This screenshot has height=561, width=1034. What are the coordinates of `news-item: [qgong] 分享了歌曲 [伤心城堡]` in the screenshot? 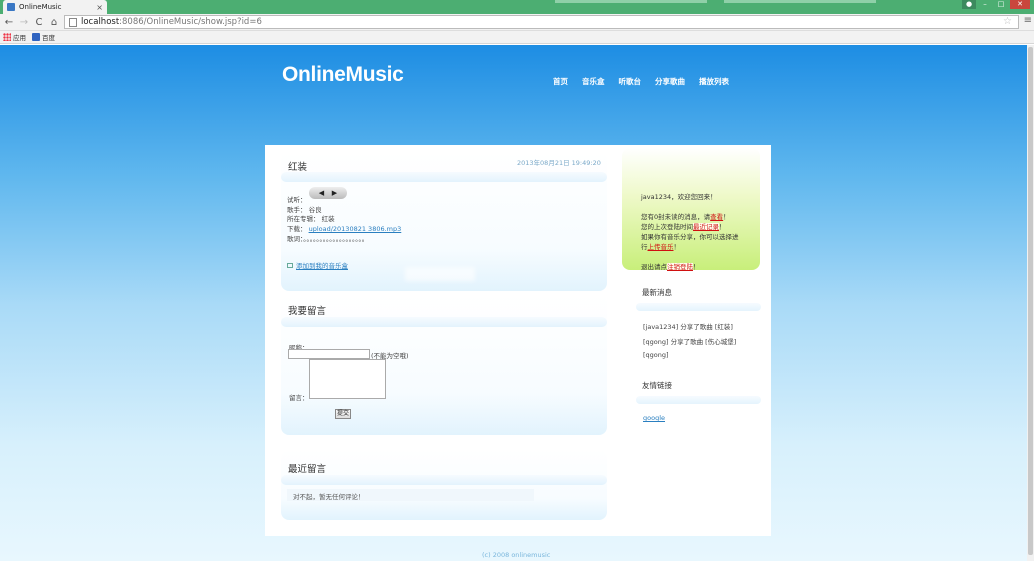 It's located at (689, 343).